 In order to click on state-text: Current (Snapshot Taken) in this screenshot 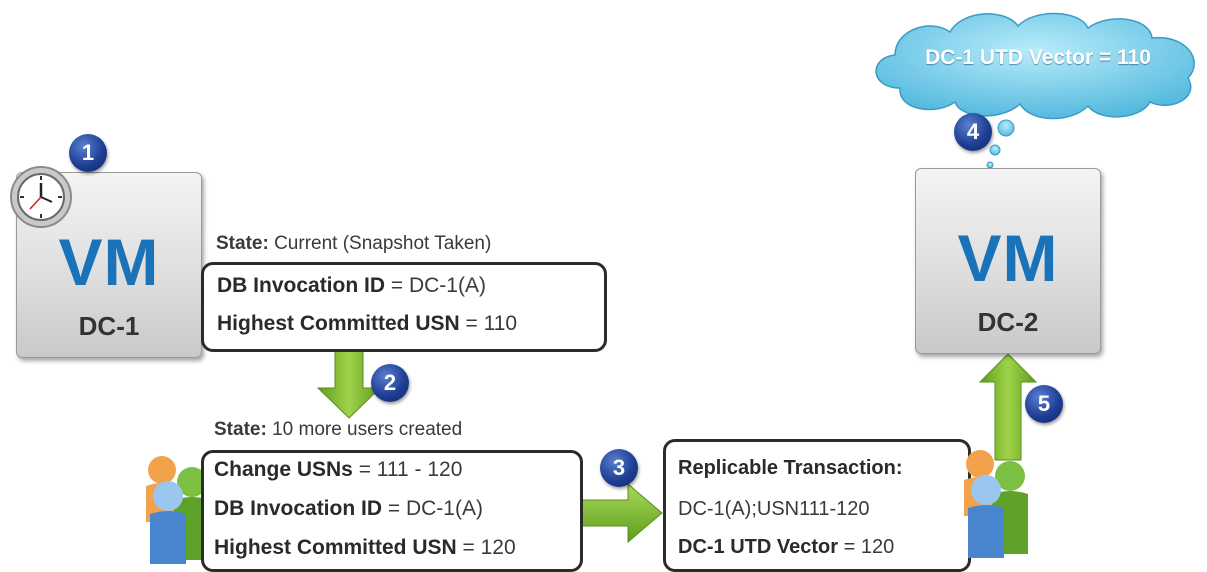, I will do `click(380, 243)`.